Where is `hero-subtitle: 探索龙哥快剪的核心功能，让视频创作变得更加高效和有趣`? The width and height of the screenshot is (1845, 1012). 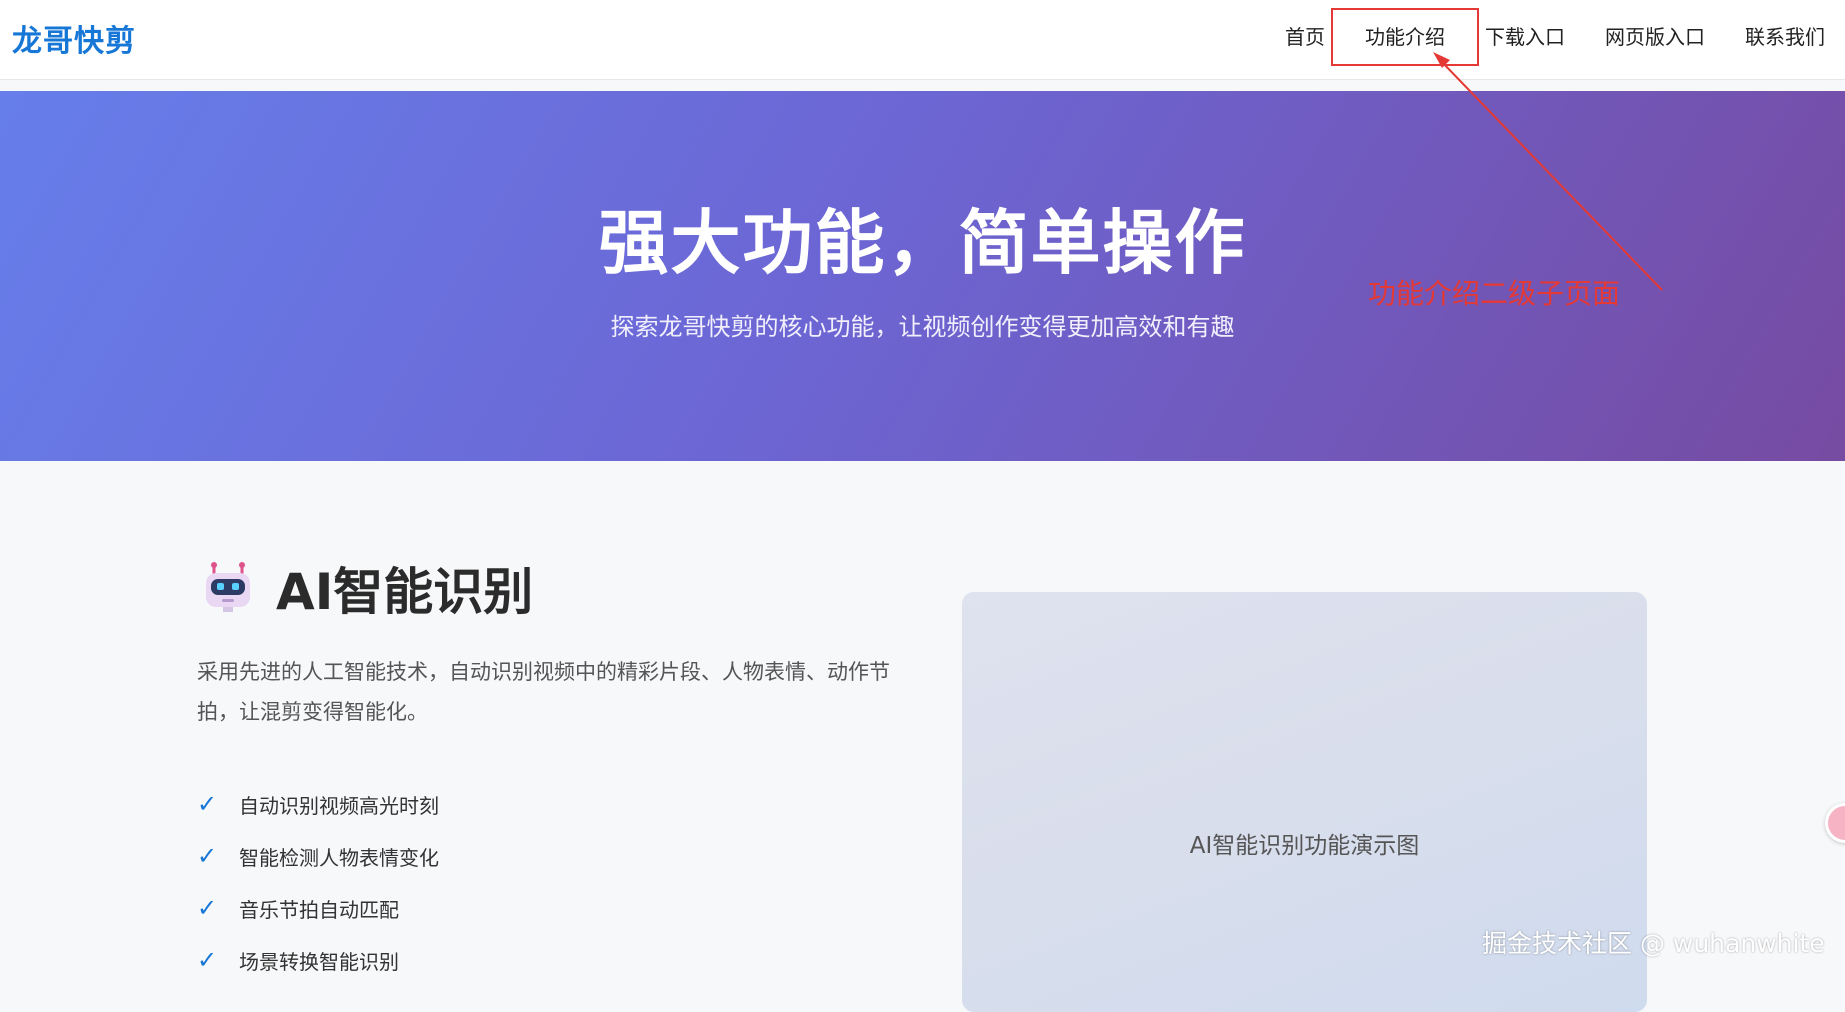 hero-subtitle: 探索龙哥快剪的核心功能，让视频创作变得更加高效和有趣 is located at coordinates (922, 327).